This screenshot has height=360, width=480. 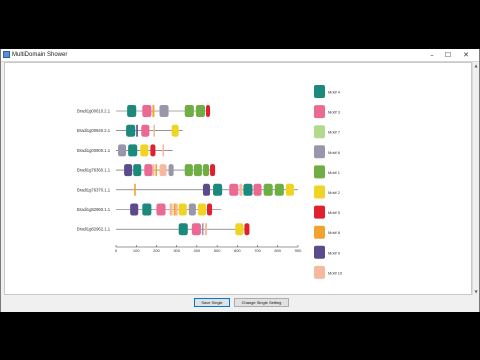 I want to click on legend-label: Motif 7, so click(x=334, y=132).